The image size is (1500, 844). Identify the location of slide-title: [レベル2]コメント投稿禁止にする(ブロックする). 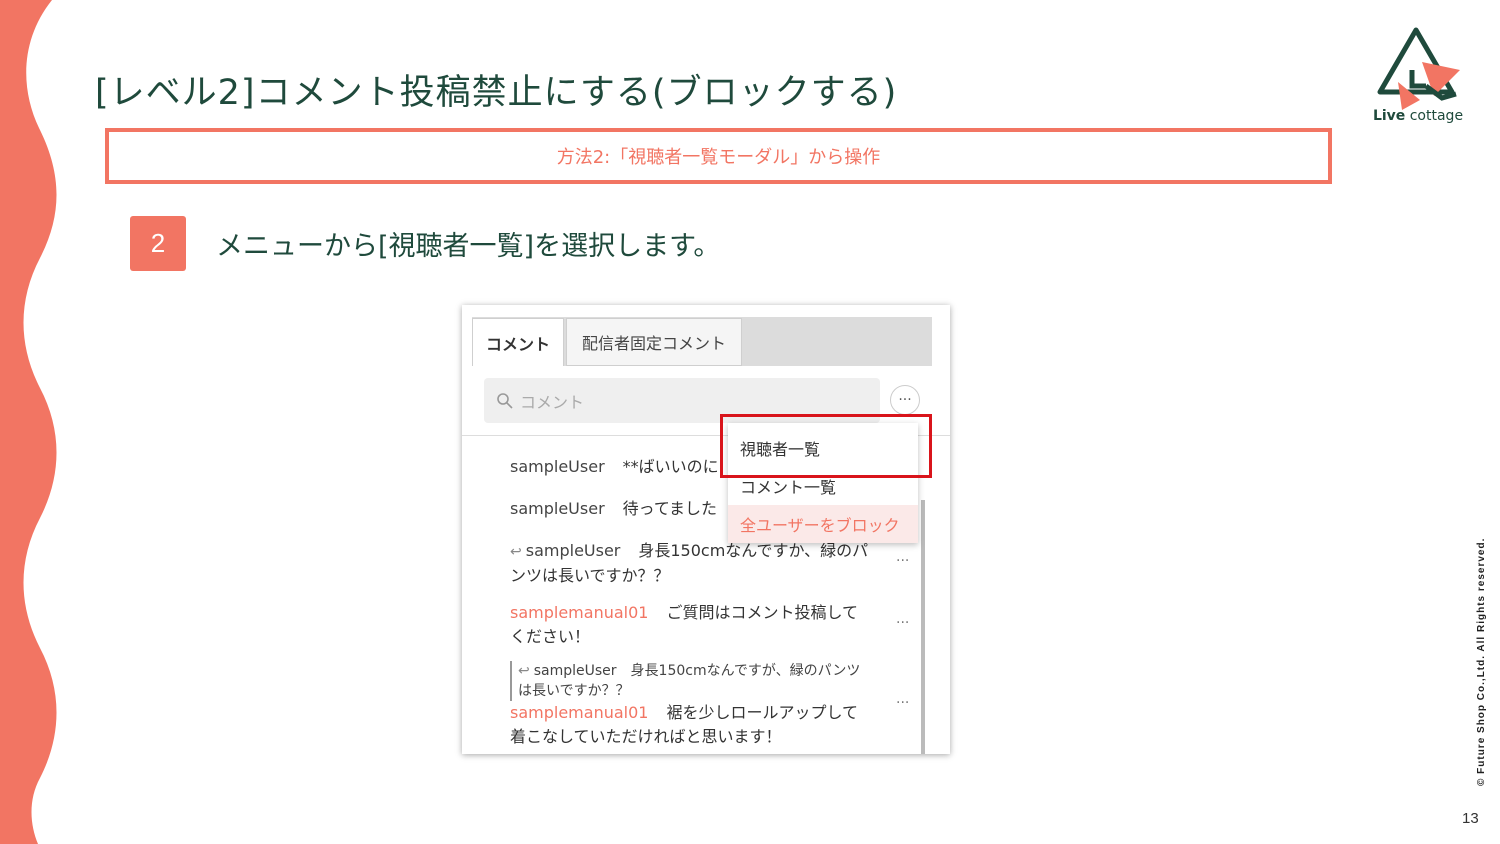
(496, 93).